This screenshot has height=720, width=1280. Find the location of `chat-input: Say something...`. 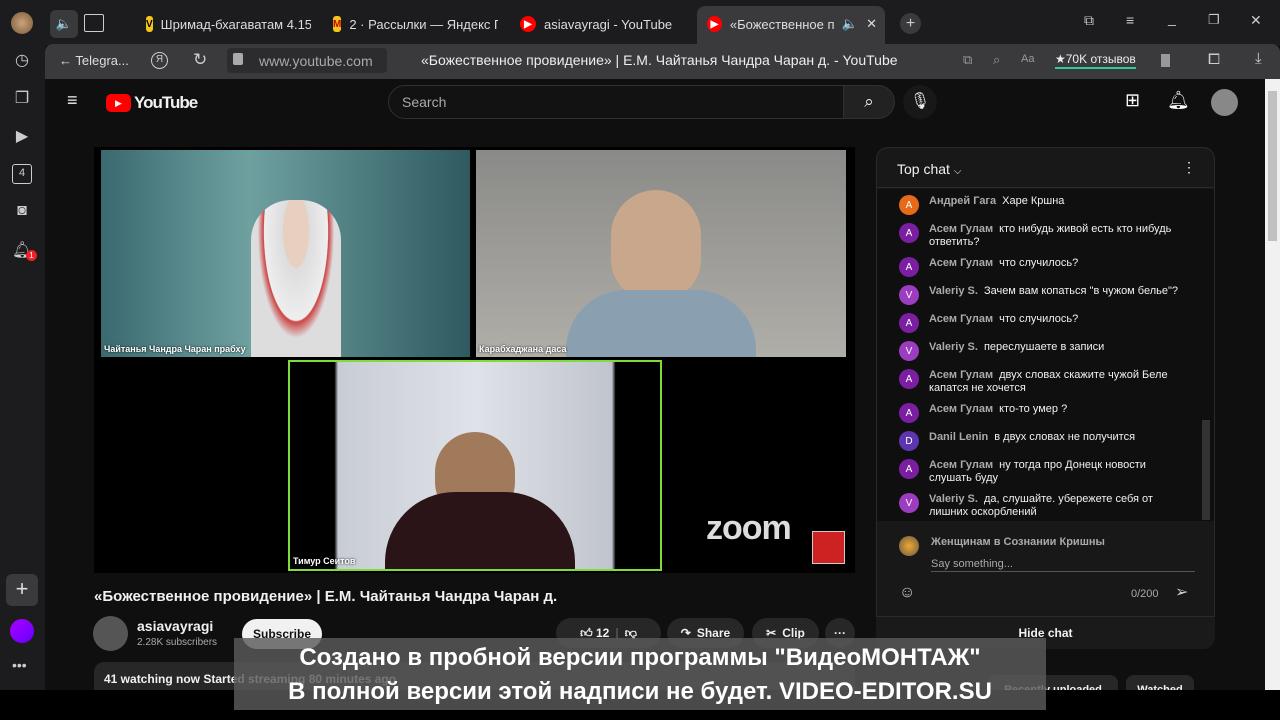

chat-input: Say something... is located at coordinates (1063, 563).